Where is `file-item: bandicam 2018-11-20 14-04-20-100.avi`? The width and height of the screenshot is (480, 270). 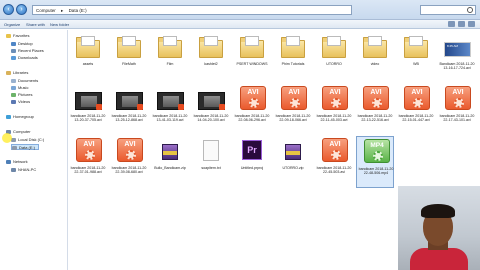 file-item: bandicam 2018-11-20 14-04-20-100.avi is located at coordinates (211, 110).